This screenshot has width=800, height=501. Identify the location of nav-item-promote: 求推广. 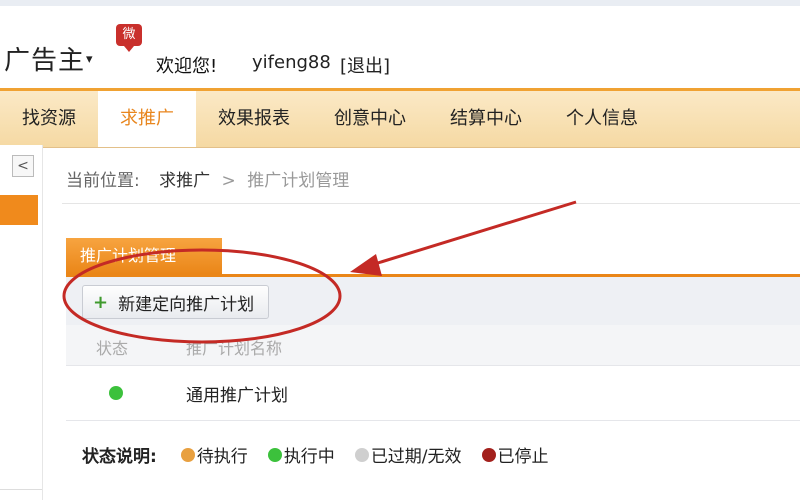
(147, 119).